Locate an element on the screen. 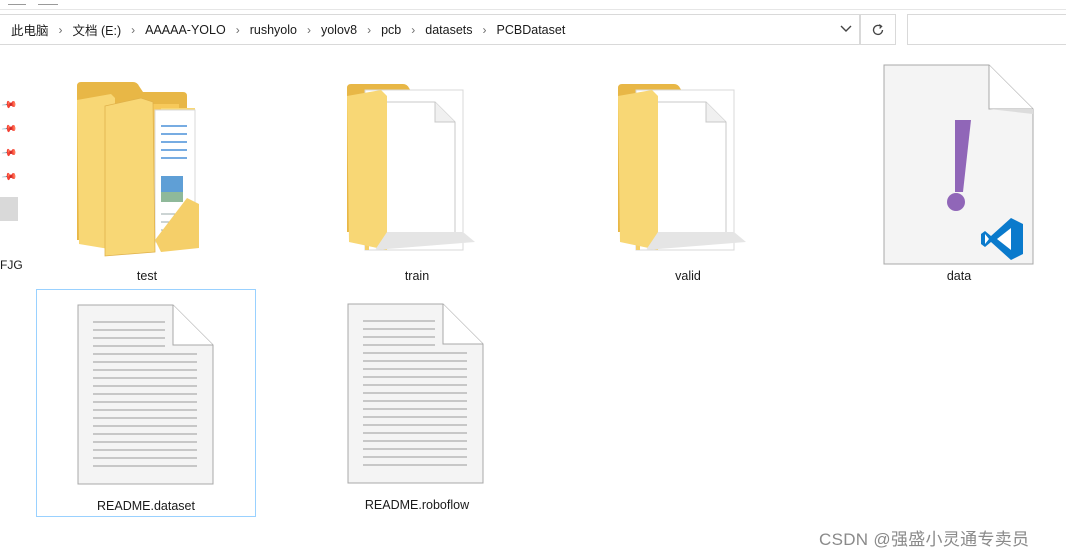 The image size is (1066, 556). file-item-label: test is located at coordinates (147, 276).